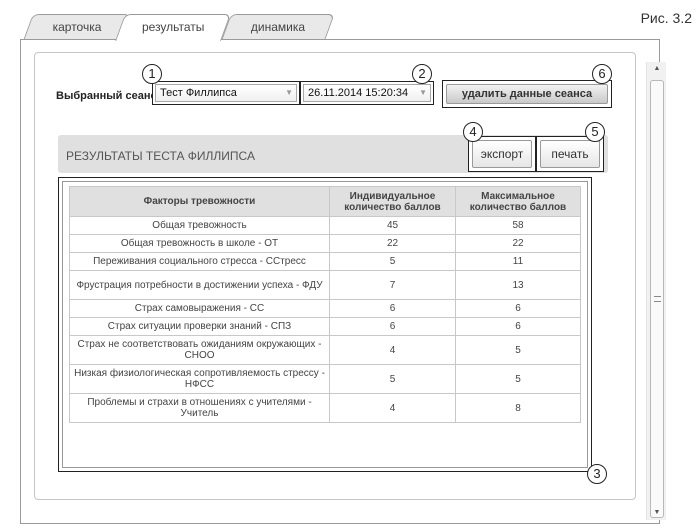 This screenshot has width=698, height=528. Describe the element at coordinates (518, 285) in the screenshot. I see `max-score-cell: 13` at that location.